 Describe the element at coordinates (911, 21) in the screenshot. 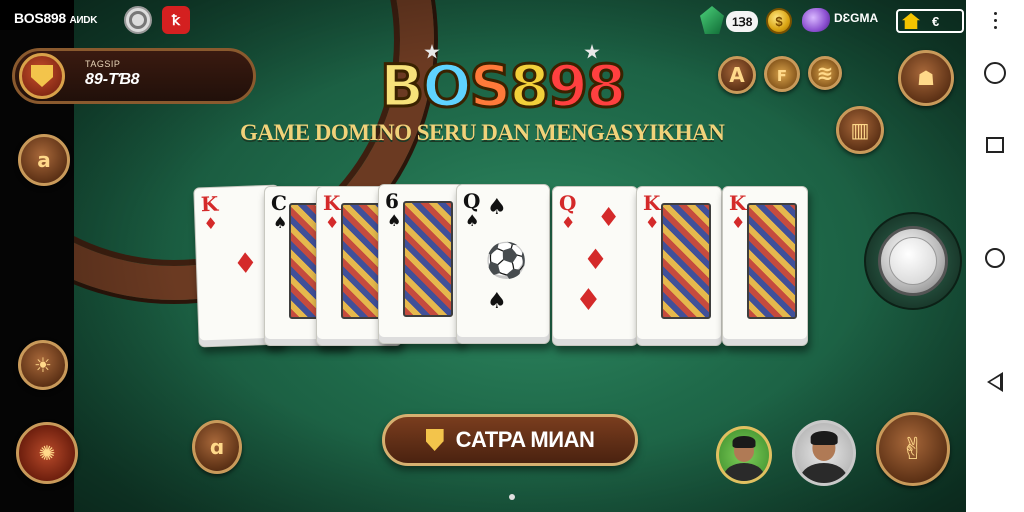

I see `home-icon` at that location.